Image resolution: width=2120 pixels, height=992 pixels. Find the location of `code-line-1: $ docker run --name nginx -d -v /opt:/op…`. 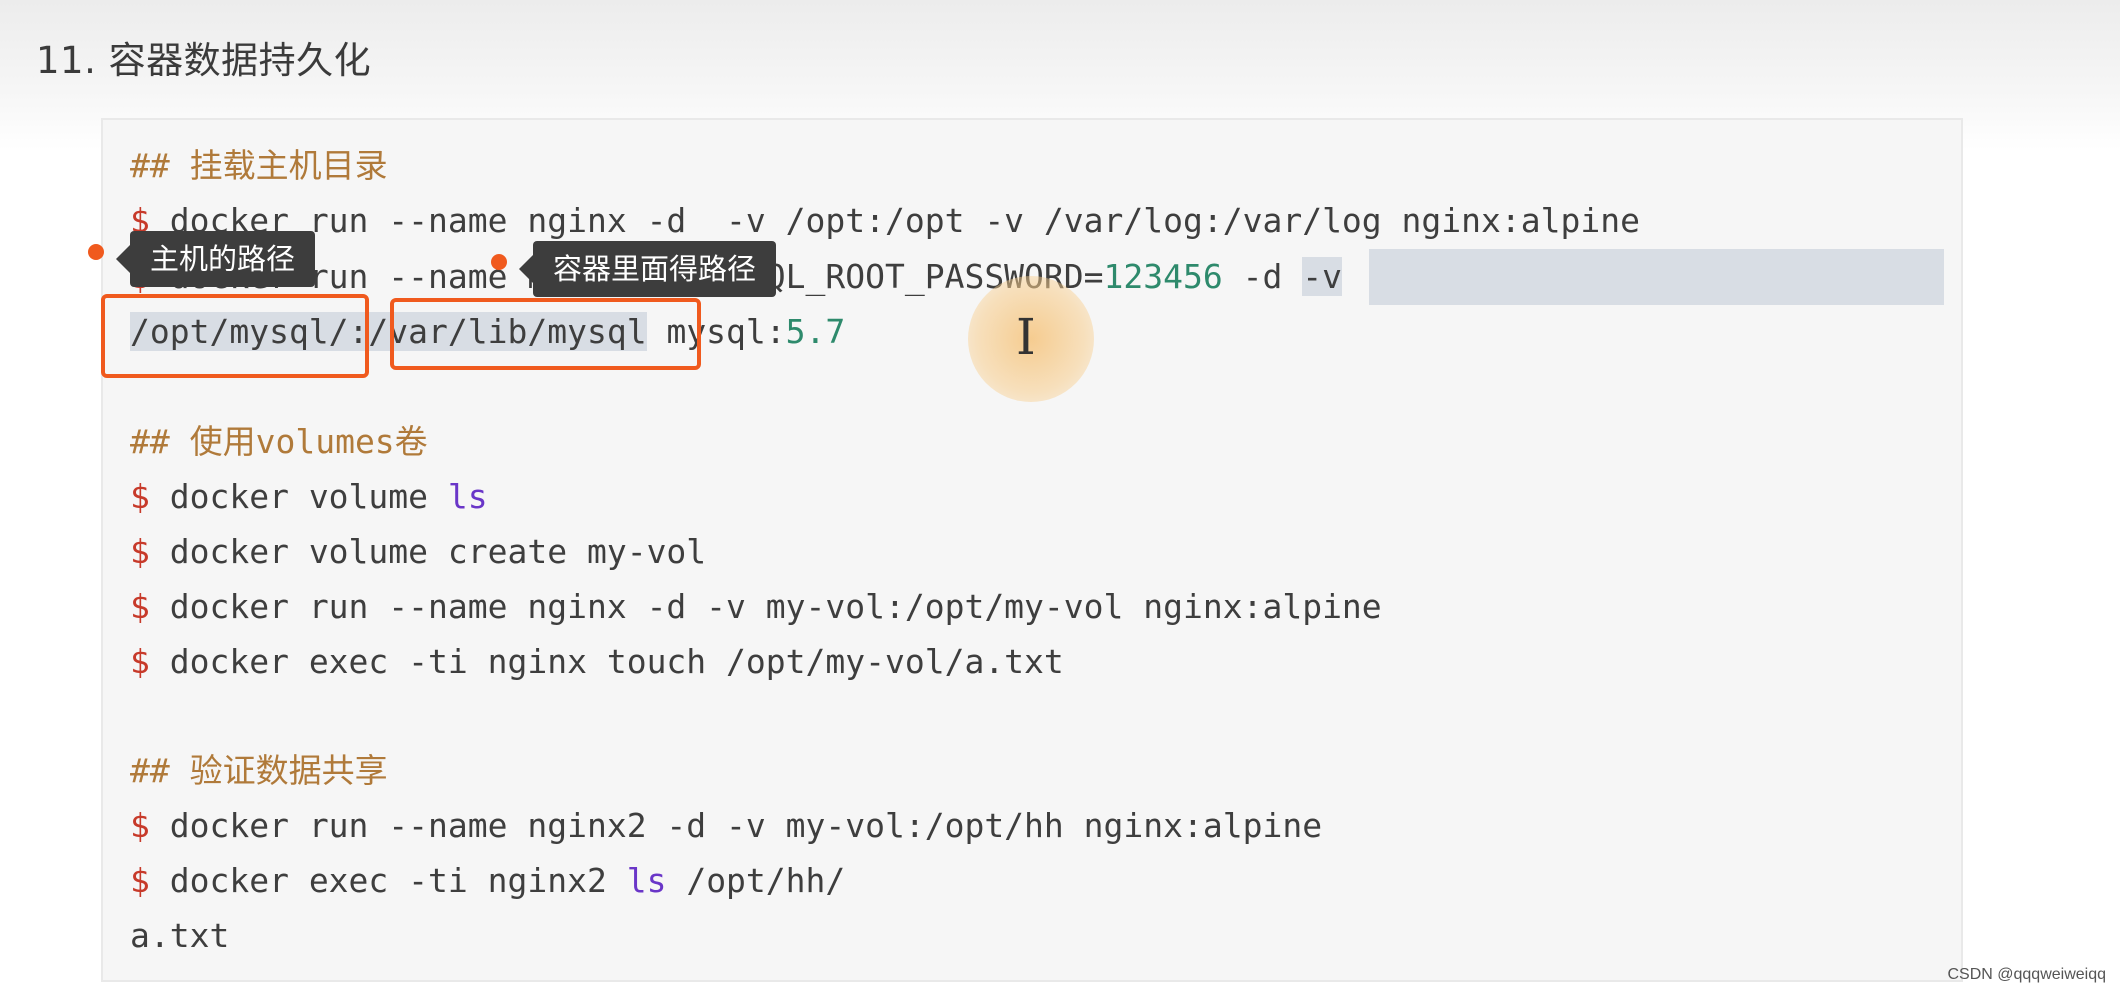

code-line-1: $ docker run --name nginx -d -v /opt:/op… is located at coordinates (885, 220).